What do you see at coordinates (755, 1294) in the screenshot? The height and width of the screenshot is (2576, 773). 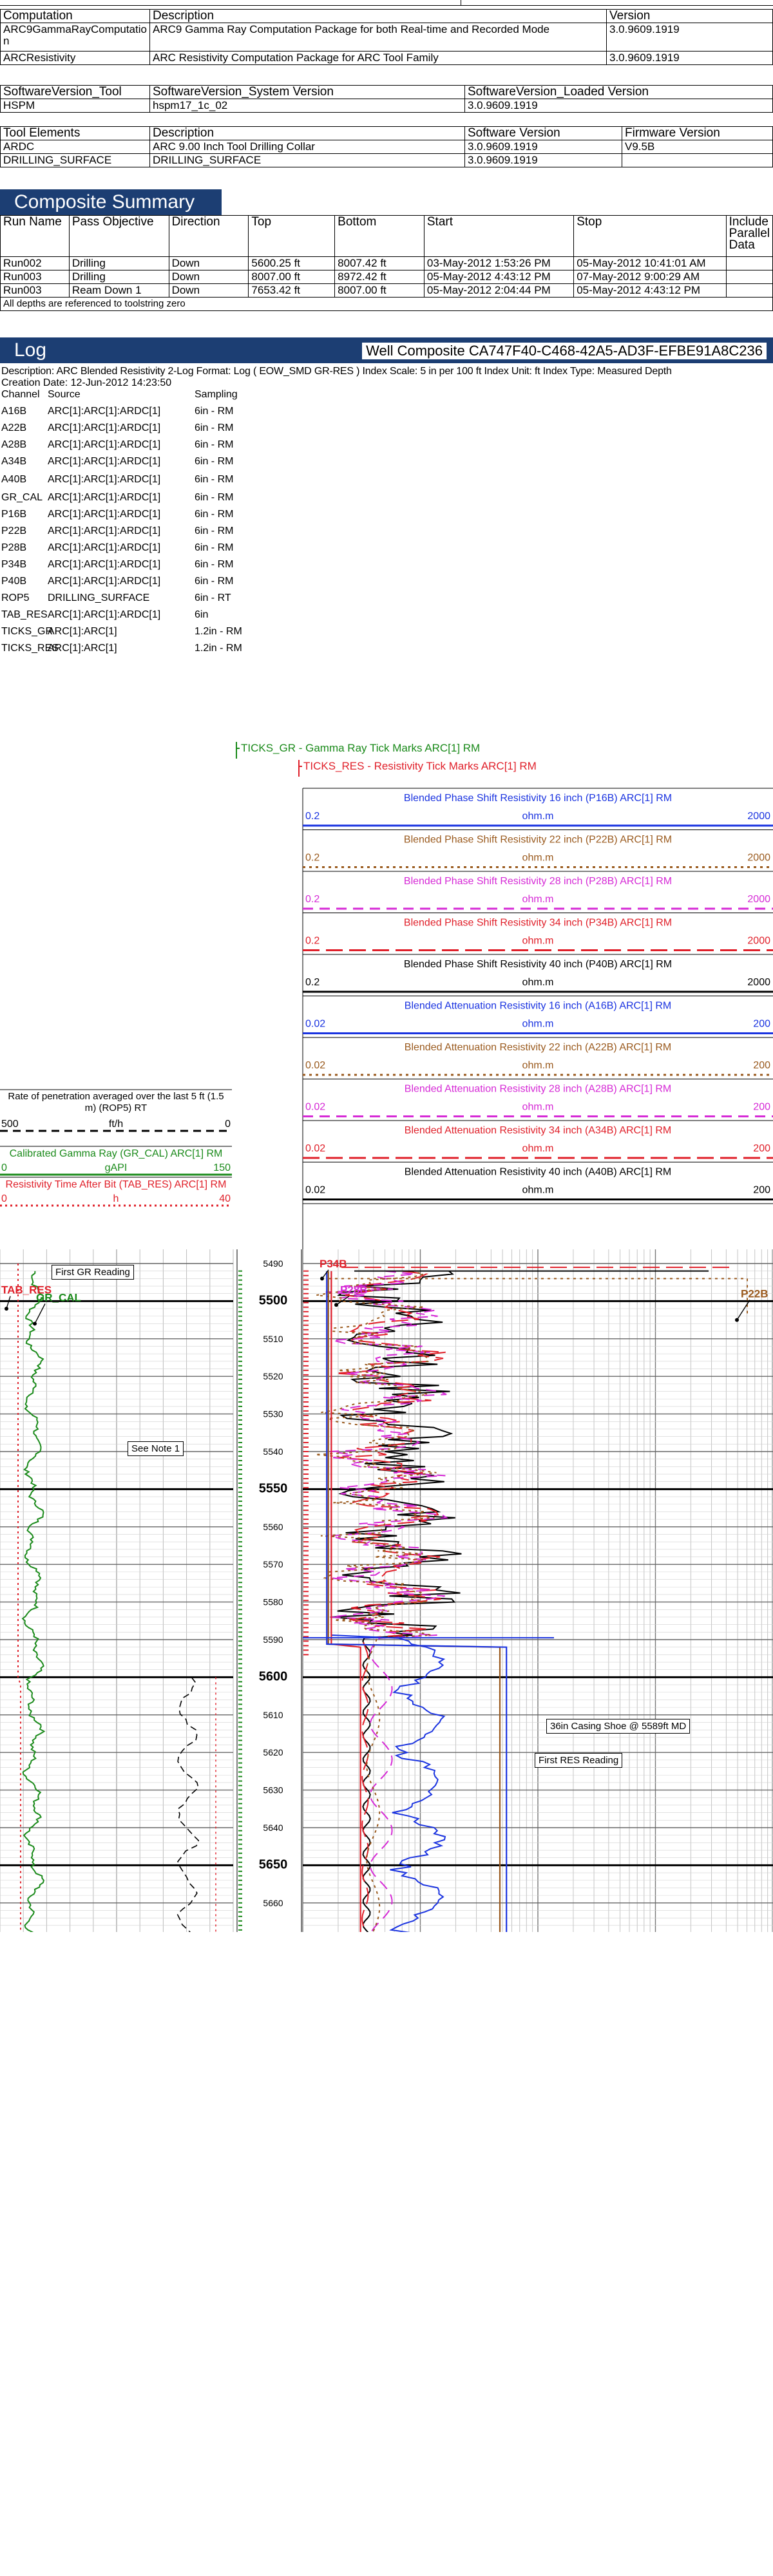 I see `p22b-label: P22B` at bounding box center [755, 1294].